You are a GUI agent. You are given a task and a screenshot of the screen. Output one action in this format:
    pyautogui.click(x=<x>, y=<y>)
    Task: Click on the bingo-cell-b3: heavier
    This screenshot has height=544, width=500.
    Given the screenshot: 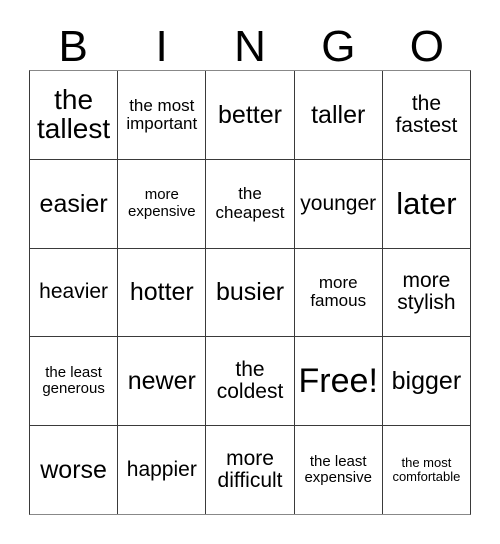 What is the action you would take?
    pyautogui.click(x=74, y=292)
    